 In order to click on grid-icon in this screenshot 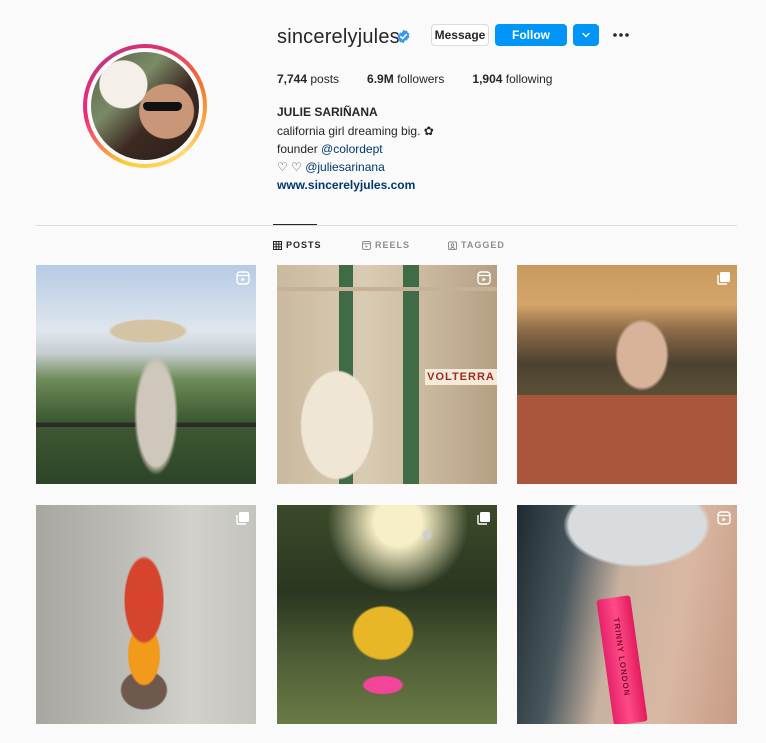, I will do `click(277, 245)`.